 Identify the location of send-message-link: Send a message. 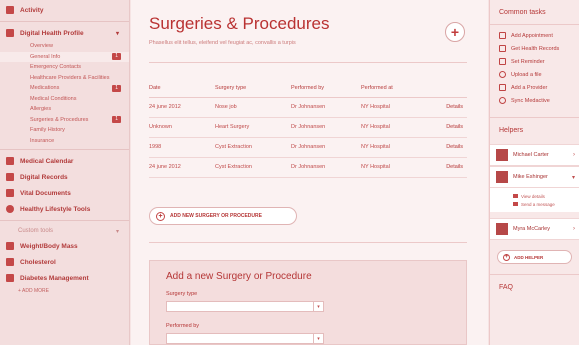
(543, 204).